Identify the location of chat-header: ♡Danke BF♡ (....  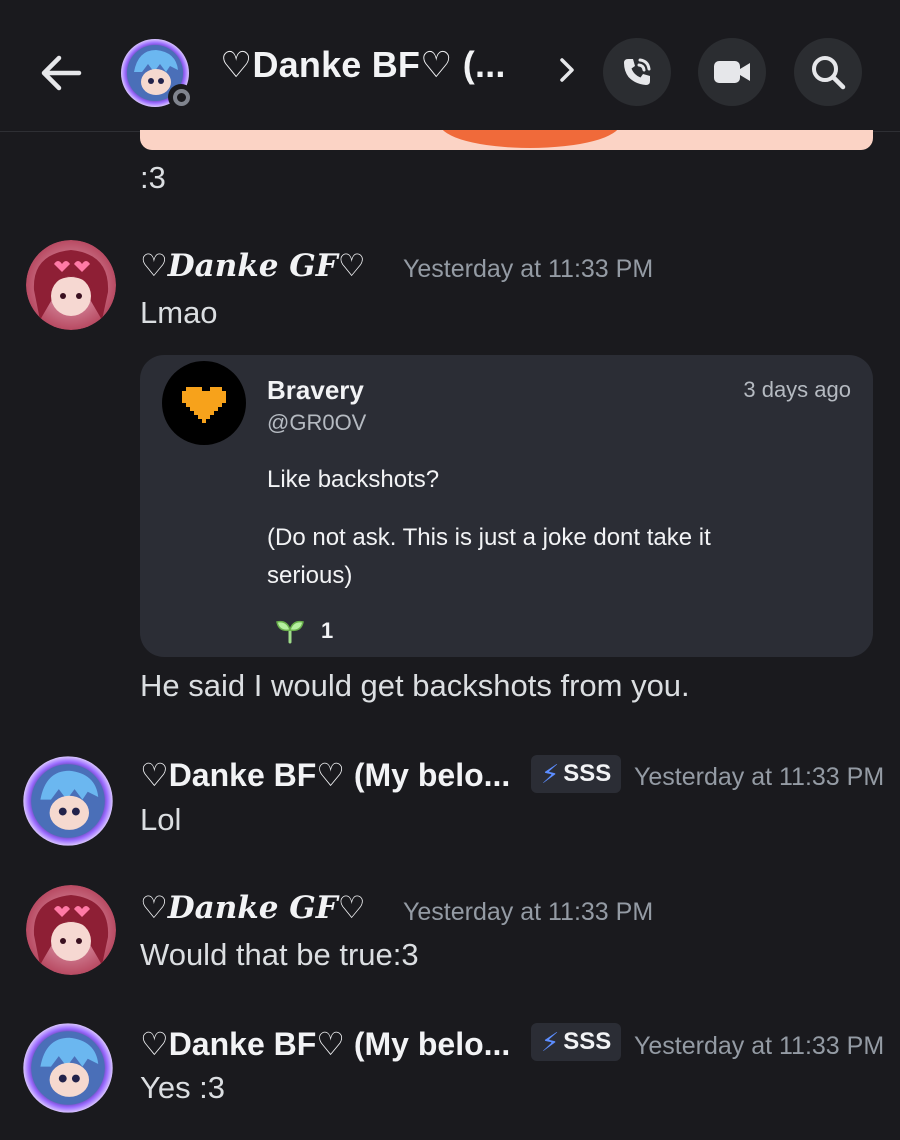
(450, 66).